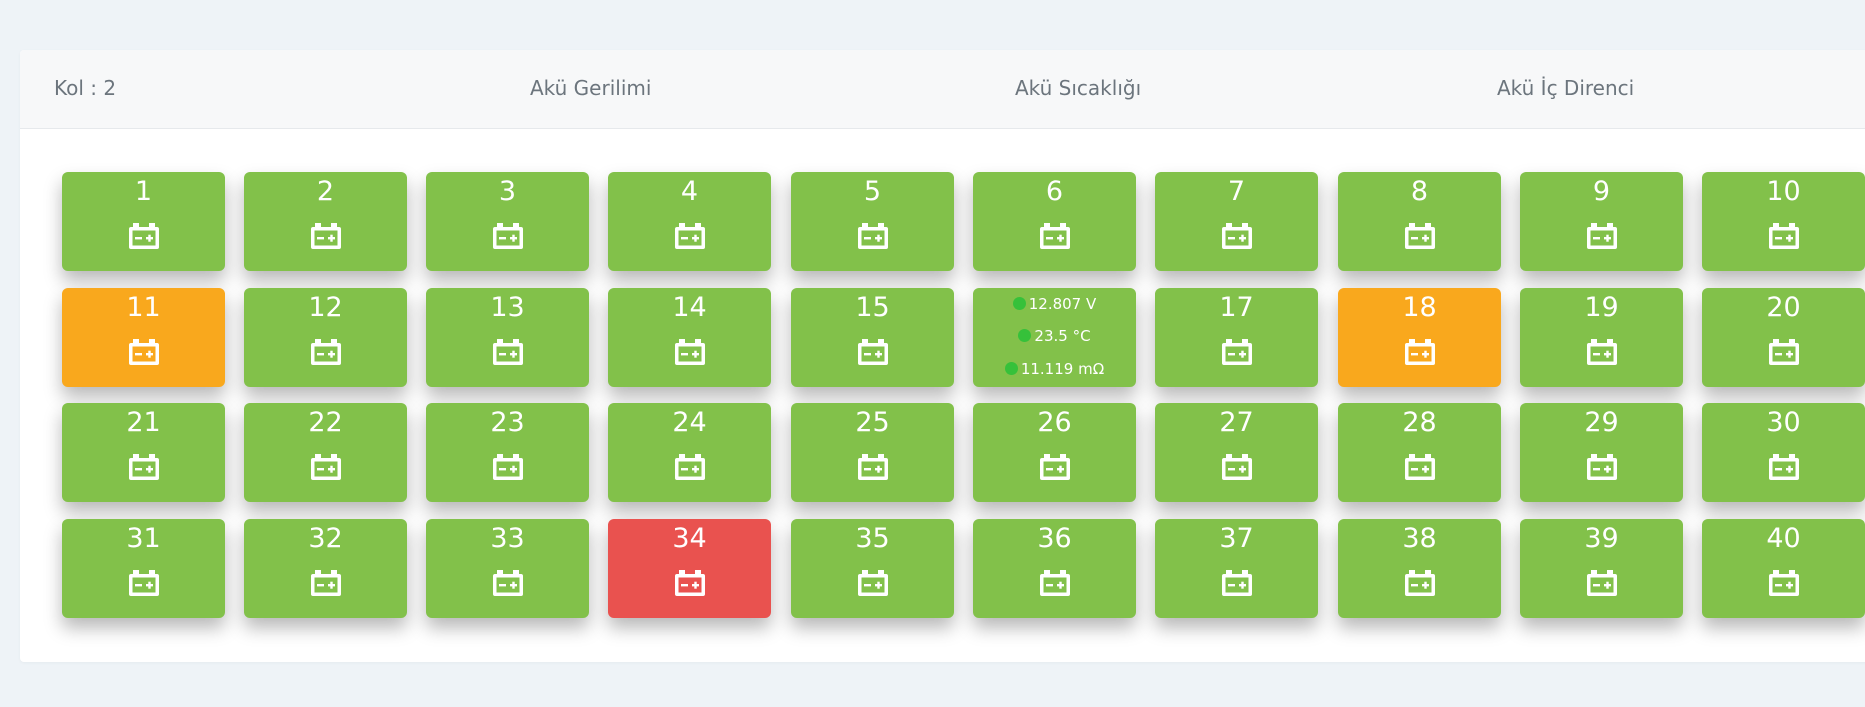  I want to click on battery-number: 17, so click(1236, 307).